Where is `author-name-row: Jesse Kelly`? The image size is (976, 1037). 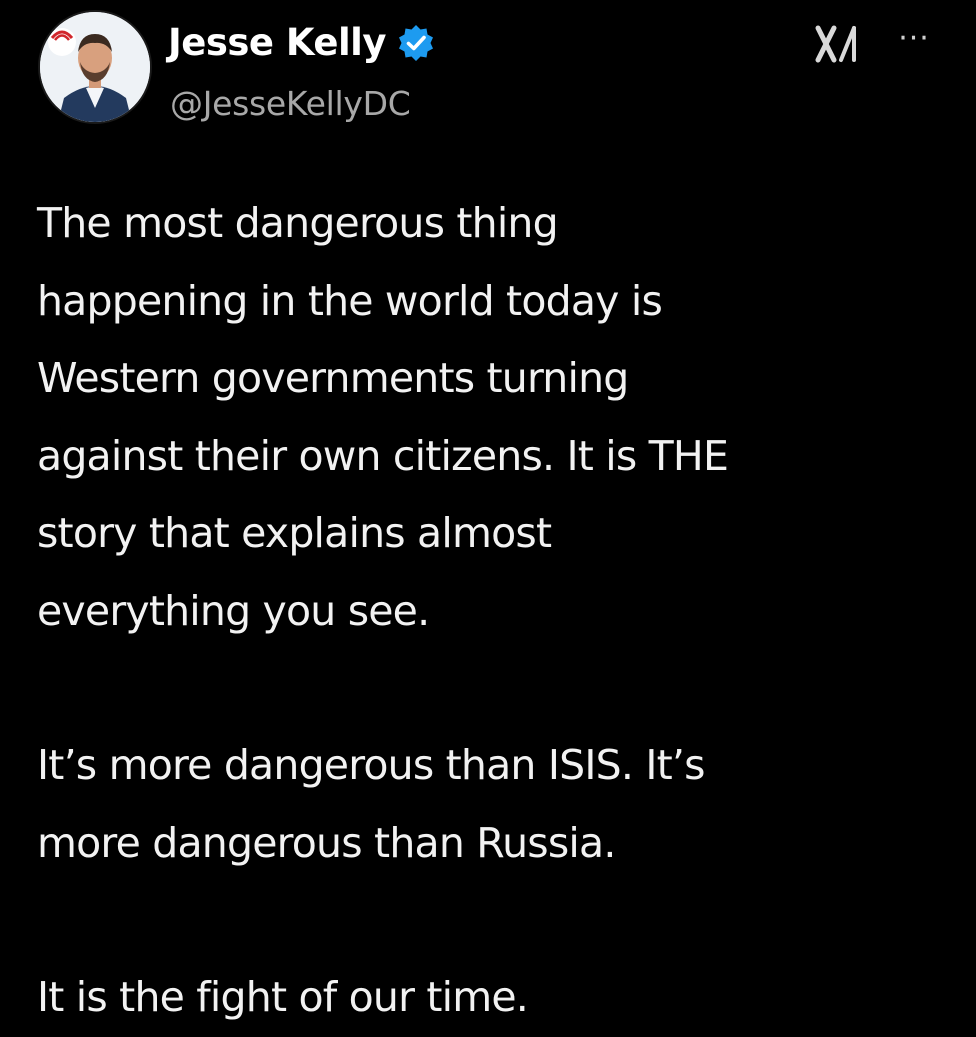
author-name-row: Jesse Kelly is located at coordinates (302, 43).